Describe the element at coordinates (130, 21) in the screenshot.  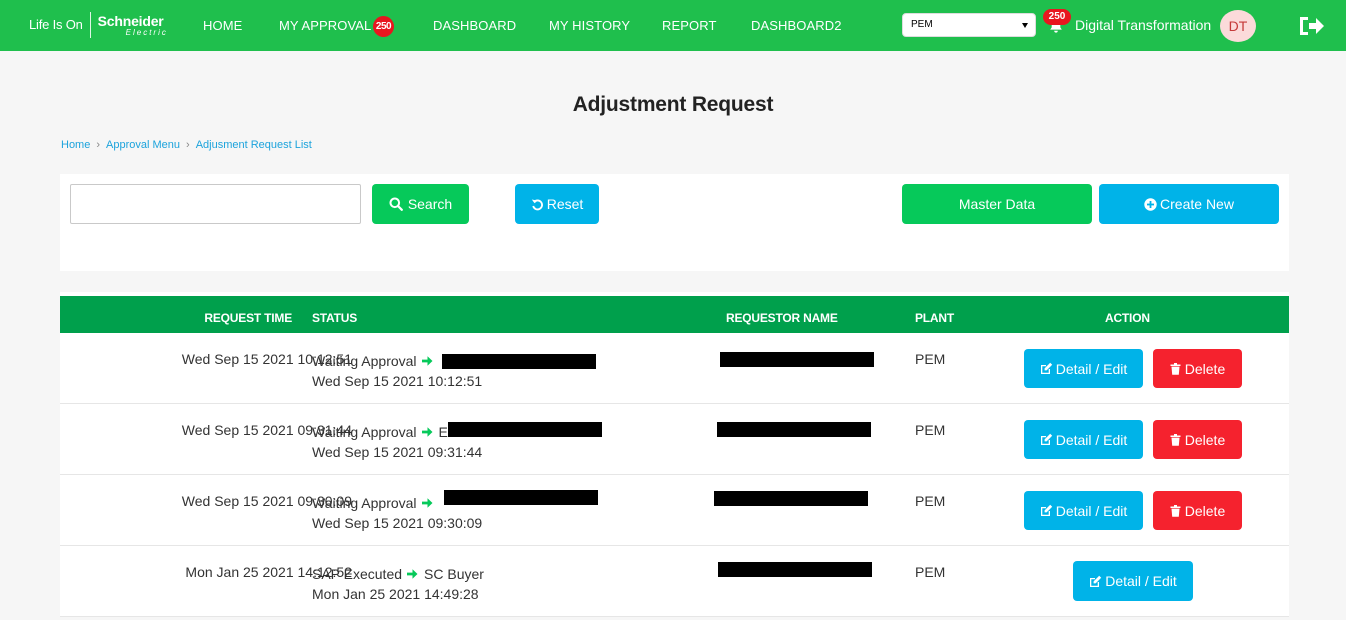
I see `logo-brand-name: Schneider` at that location.